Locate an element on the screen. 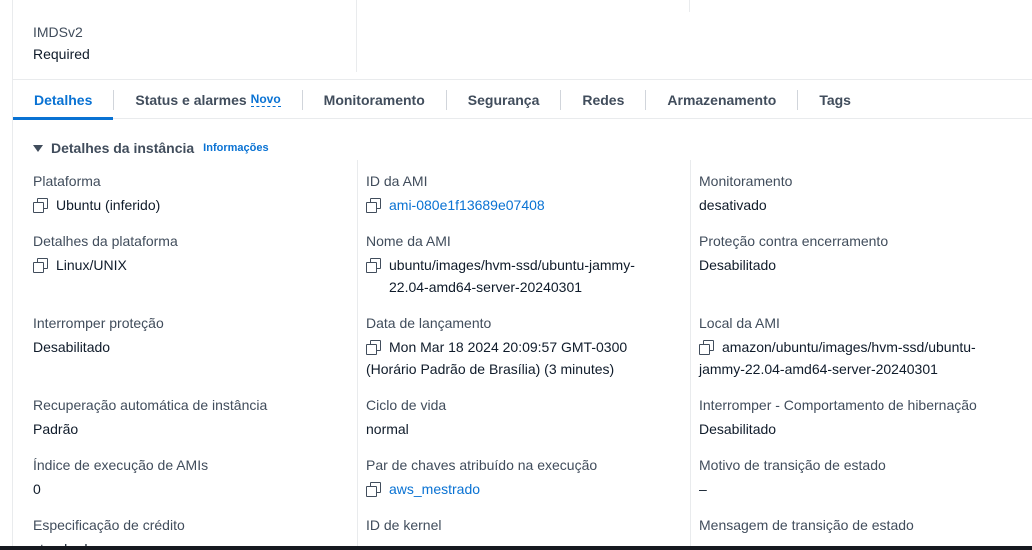 Image resolution: width=1032 pixels, height=550 pixels. recuperacao-value: Padrão is located at coordinates (56, 429).